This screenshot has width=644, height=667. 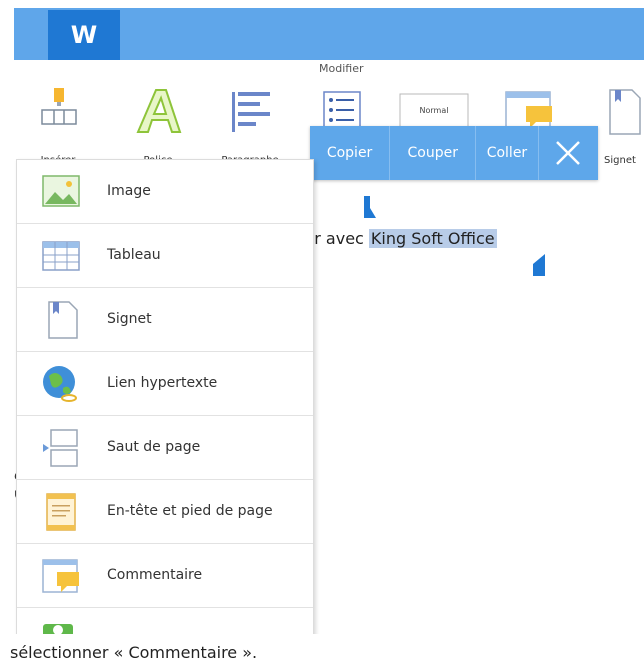 What do you see at coordinates (434, 110) in the screenshot?
I see `style-preview-text: Normal` at bounding box center [434, 110].